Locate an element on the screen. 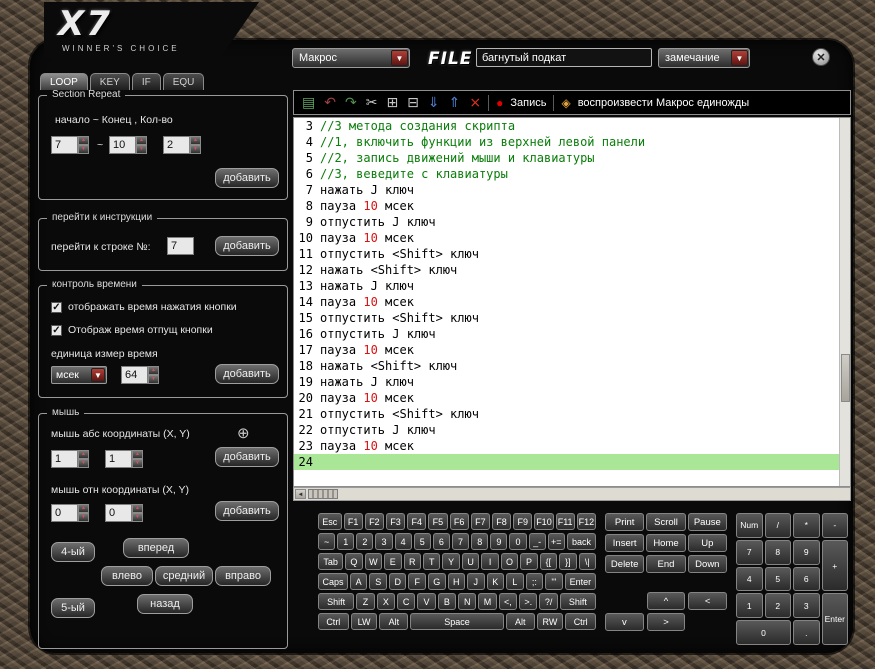  mouse-right-button: вправо is located at coordinates (243, 576).